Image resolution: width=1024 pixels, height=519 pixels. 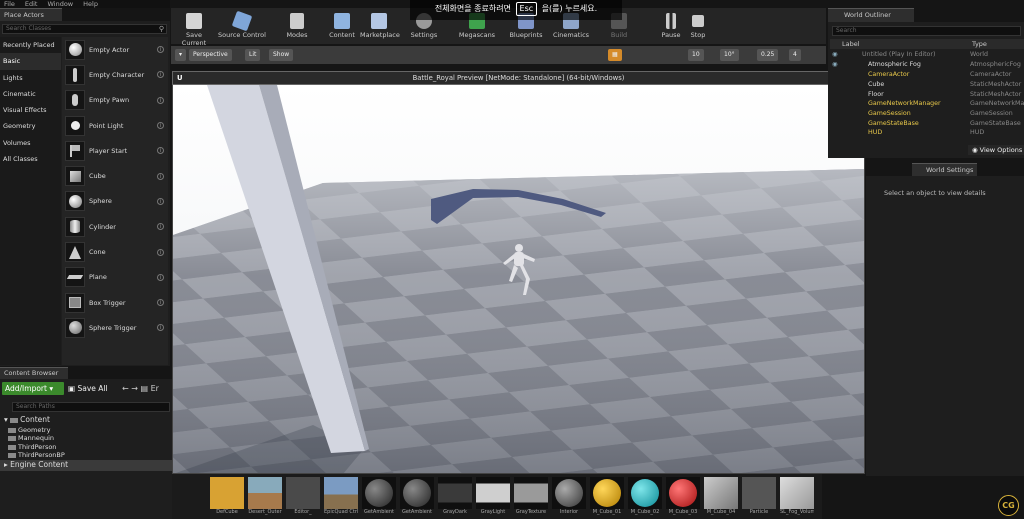 What do you see at coordinates (30, 159) in the screenshot?
I see `category-all-classes: All Classes` at bounding box center [30, 159].